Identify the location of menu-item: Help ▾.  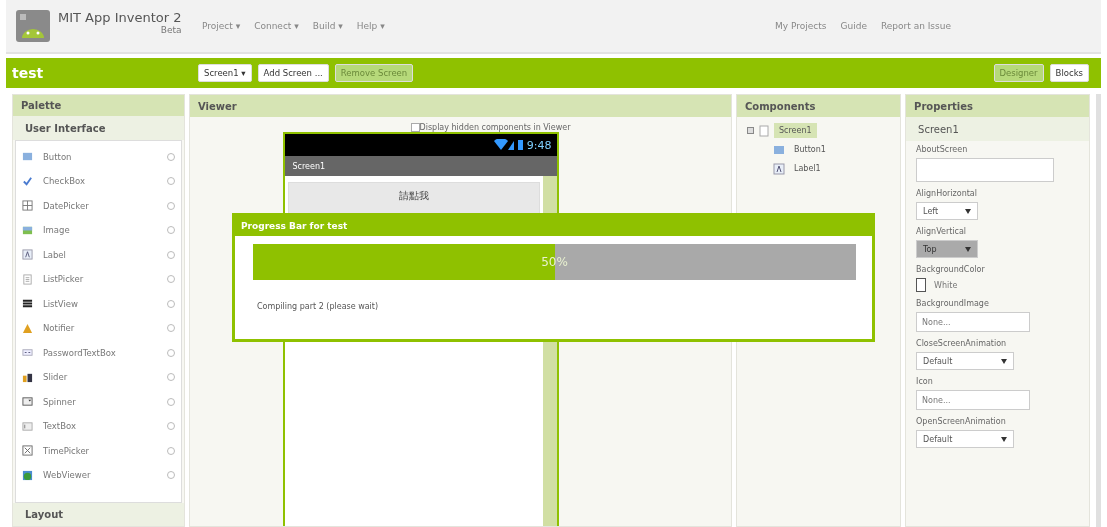
(370, 26).